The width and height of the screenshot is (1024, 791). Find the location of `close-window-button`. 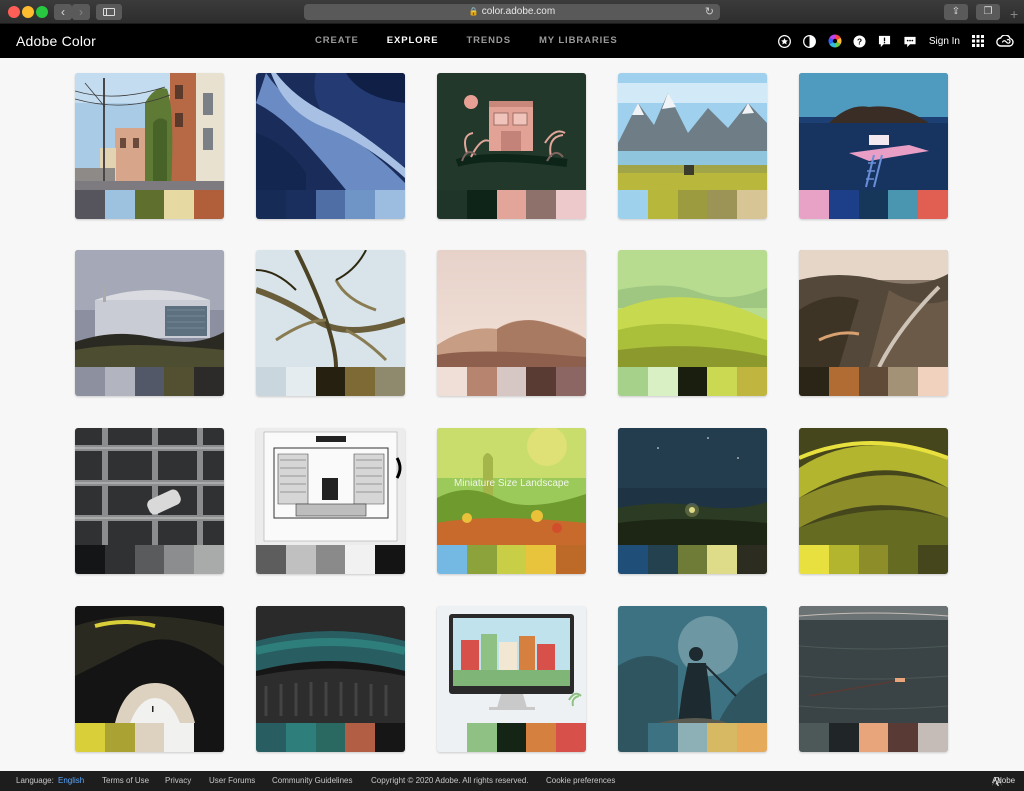

close-window-button is located at coordinates (14, 12).